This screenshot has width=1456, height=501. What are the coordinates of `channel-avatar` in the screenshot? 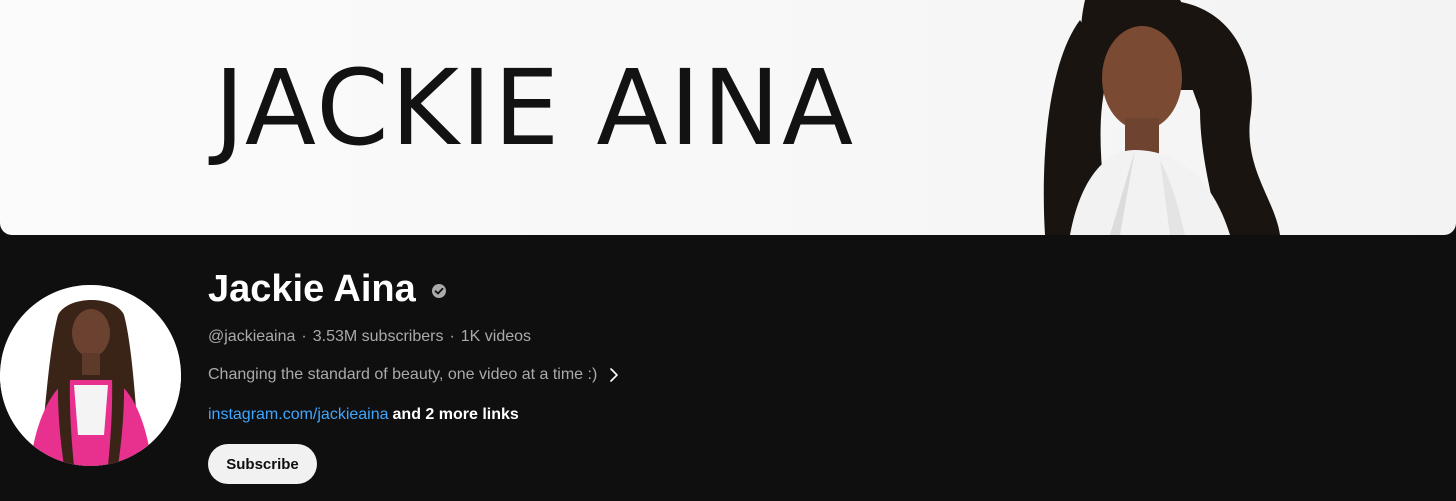 It's located at (90, 375).